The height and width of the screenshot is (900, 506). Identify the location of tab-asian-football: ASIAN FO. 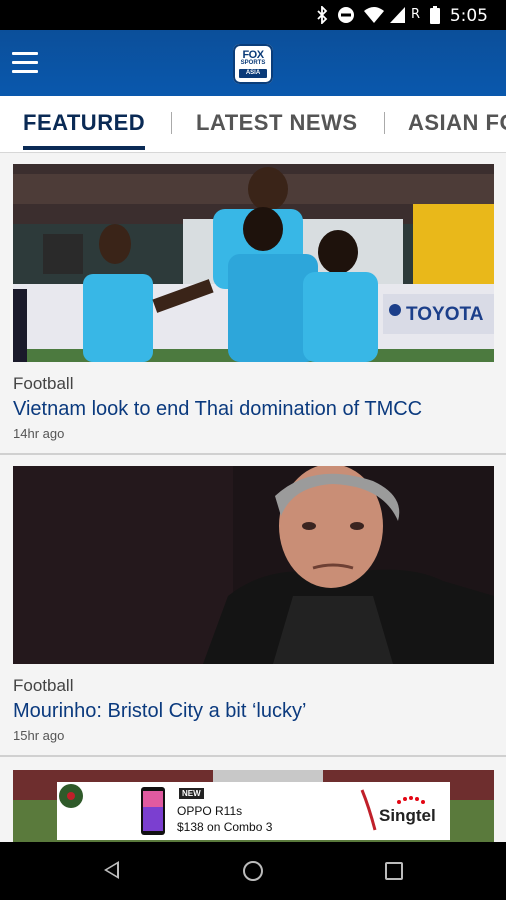
(457, 123).